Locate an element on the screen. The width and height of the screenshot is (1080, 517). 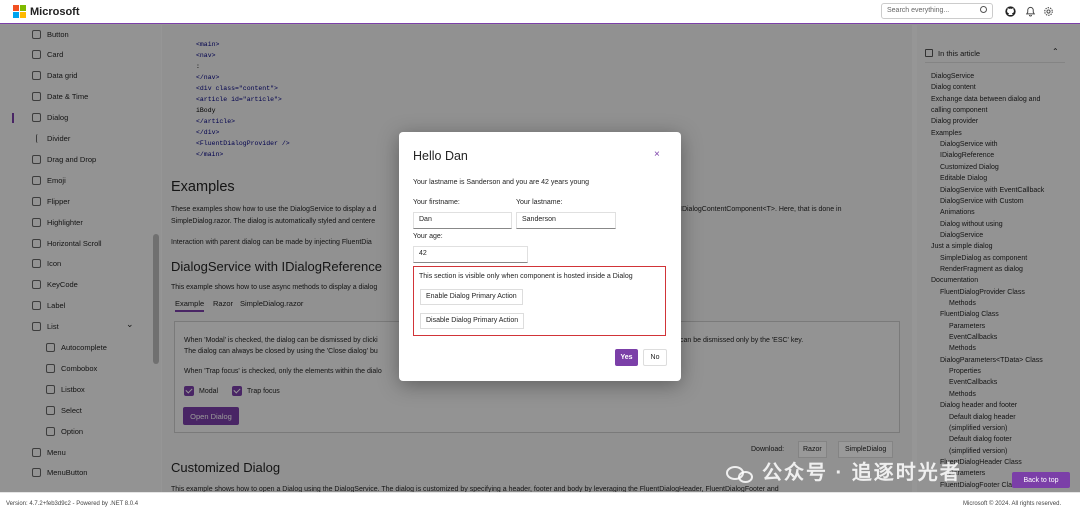
disable-primary-button: Disable Dialog Primary Action is located at coordinates (472, 321).